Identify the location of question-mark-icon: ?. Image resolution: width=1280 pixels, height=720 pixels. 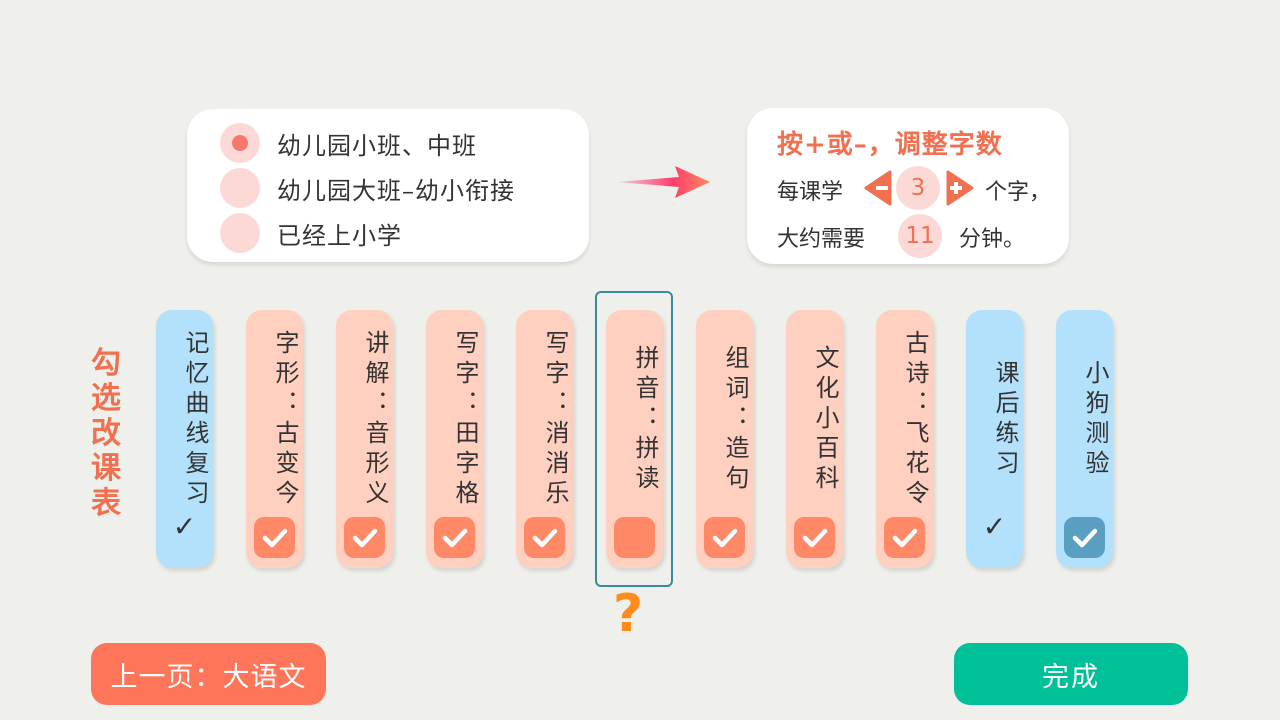
(628, 614).